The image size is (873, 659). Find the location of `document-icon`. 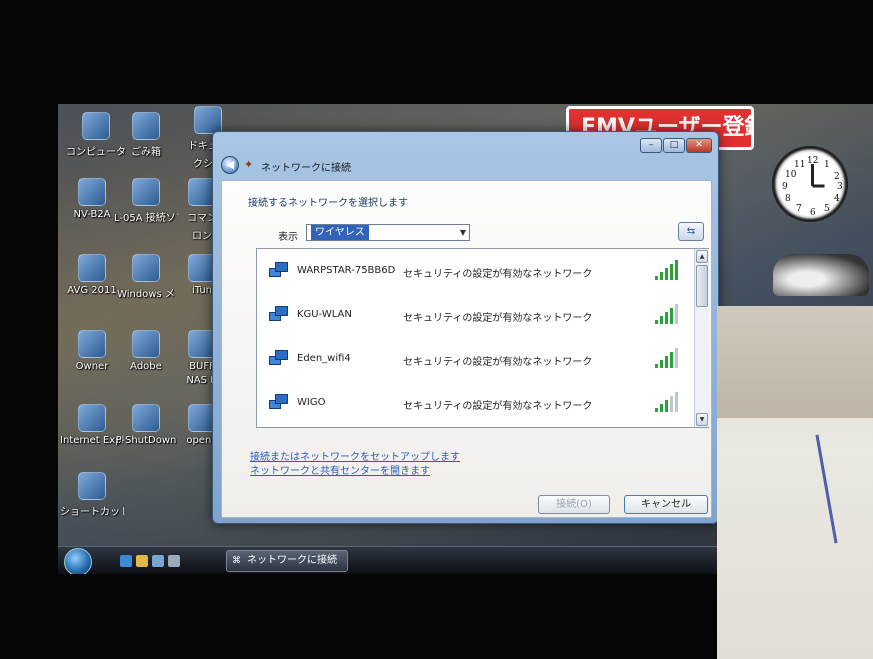

document-icon is located at coordinates (208, 120).